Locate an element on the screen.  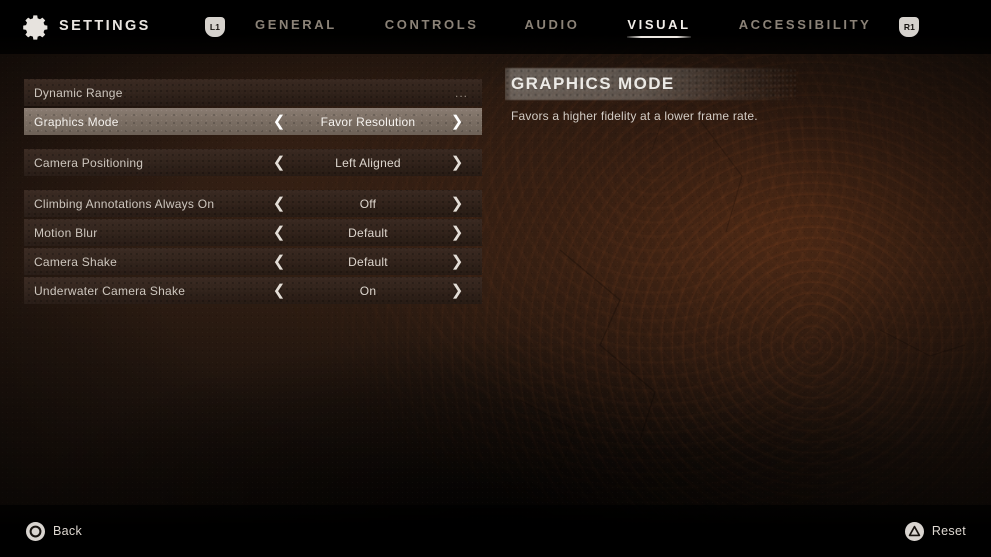
detail-banner: GRAPHICS MODE is located at coordinates (740, 84).